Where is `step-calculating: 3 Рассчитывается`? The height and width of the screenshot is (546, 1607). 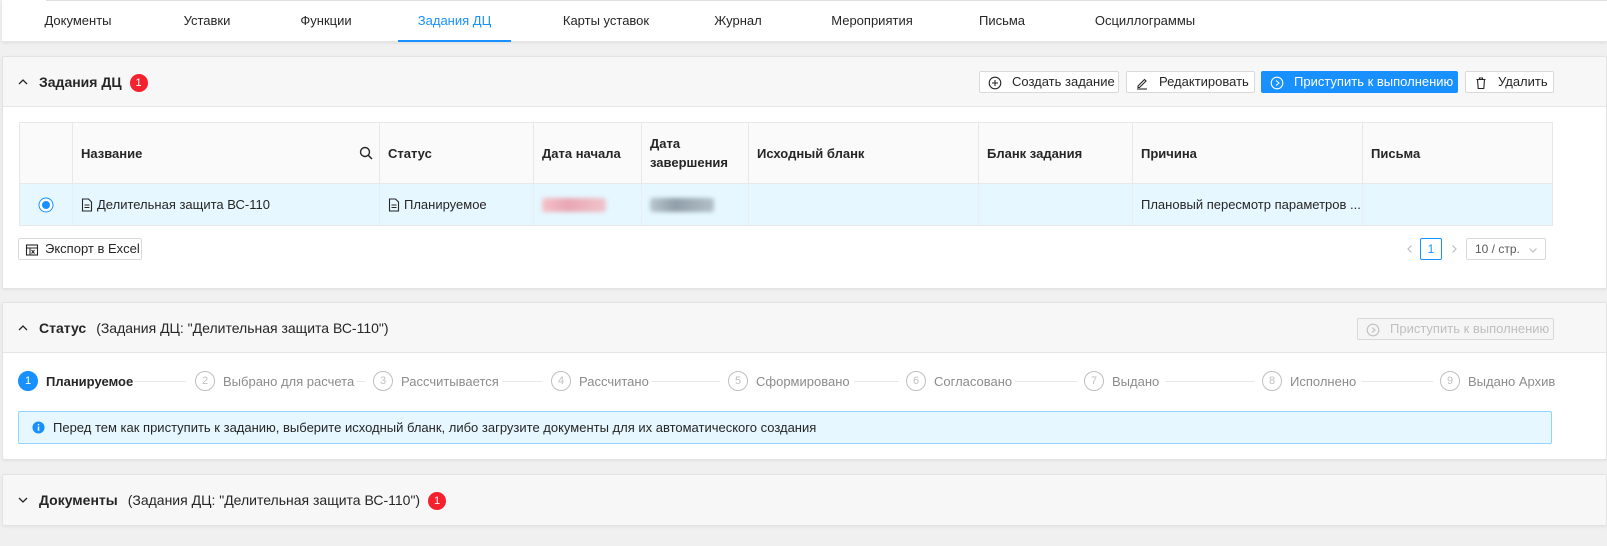
step-calculating: 3 Рассчитывается is located at coordinates (436, 381).